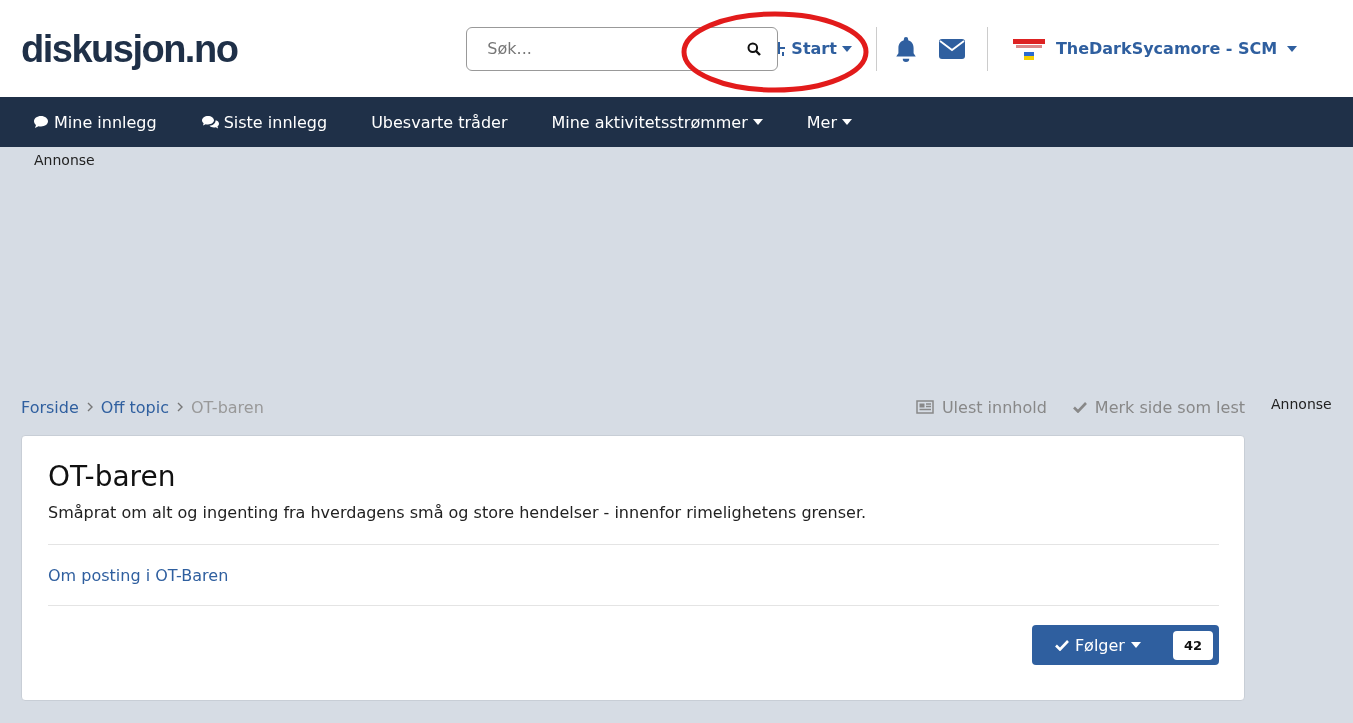 Image resolution: width=1353 pixels, height=723 pixels. What do you see at coordinates (1154, 48) in the screenshot?
I see `user-menu: TheDarkSycamore - SCM` at bounding box center [1154, 48].